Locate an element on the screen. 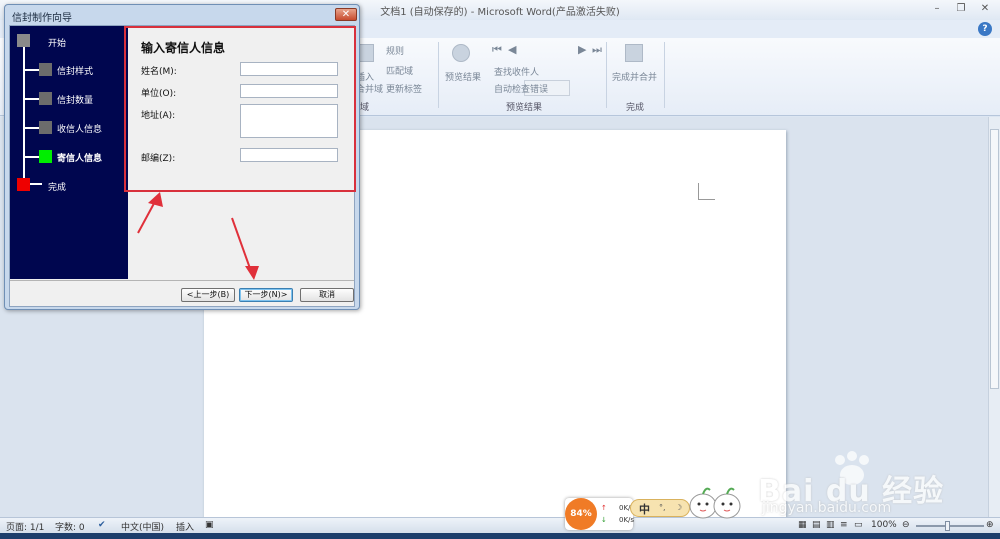 The width and height of the screenshot is (1000, 539). step-marker-recipient is located at coordinates (45, 127).